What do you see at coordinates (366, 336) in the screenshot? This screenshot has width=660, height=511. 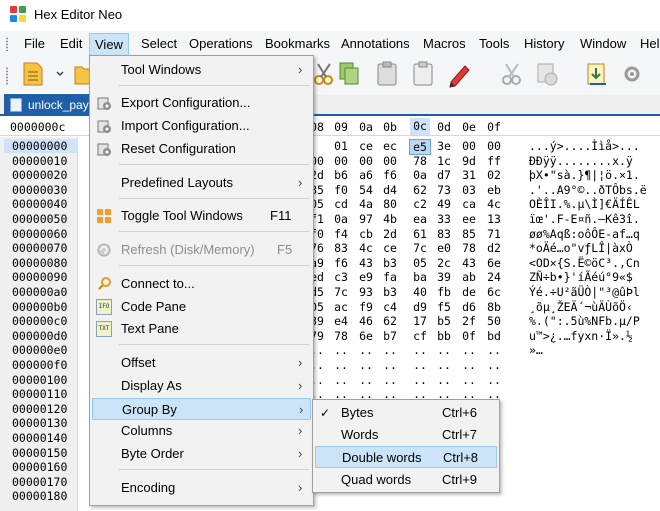 I see `hex-byte: 6e` at bounding box center [366, 336].